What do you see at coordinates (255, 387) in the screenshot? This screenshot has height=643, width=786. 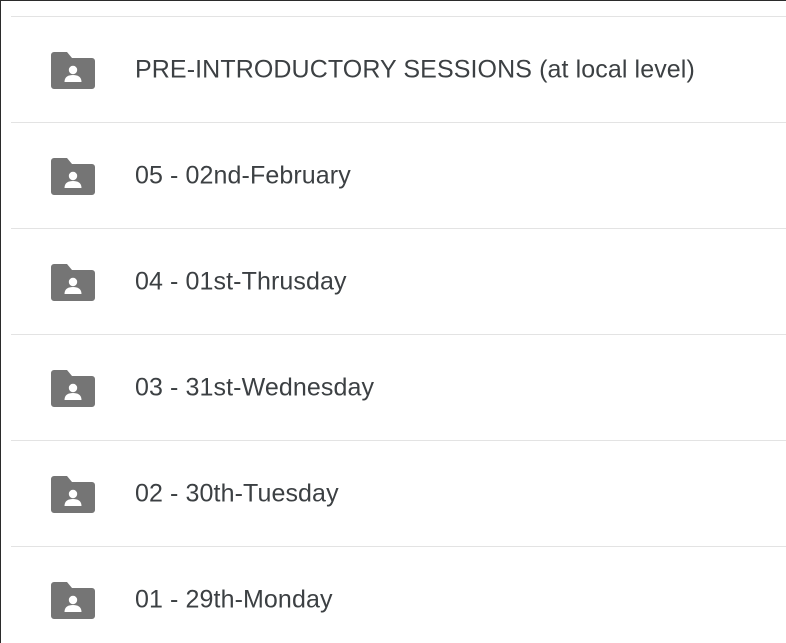 I see `folder-name: 03 - 31st-Wednesday` at bounding box center [255, 387].